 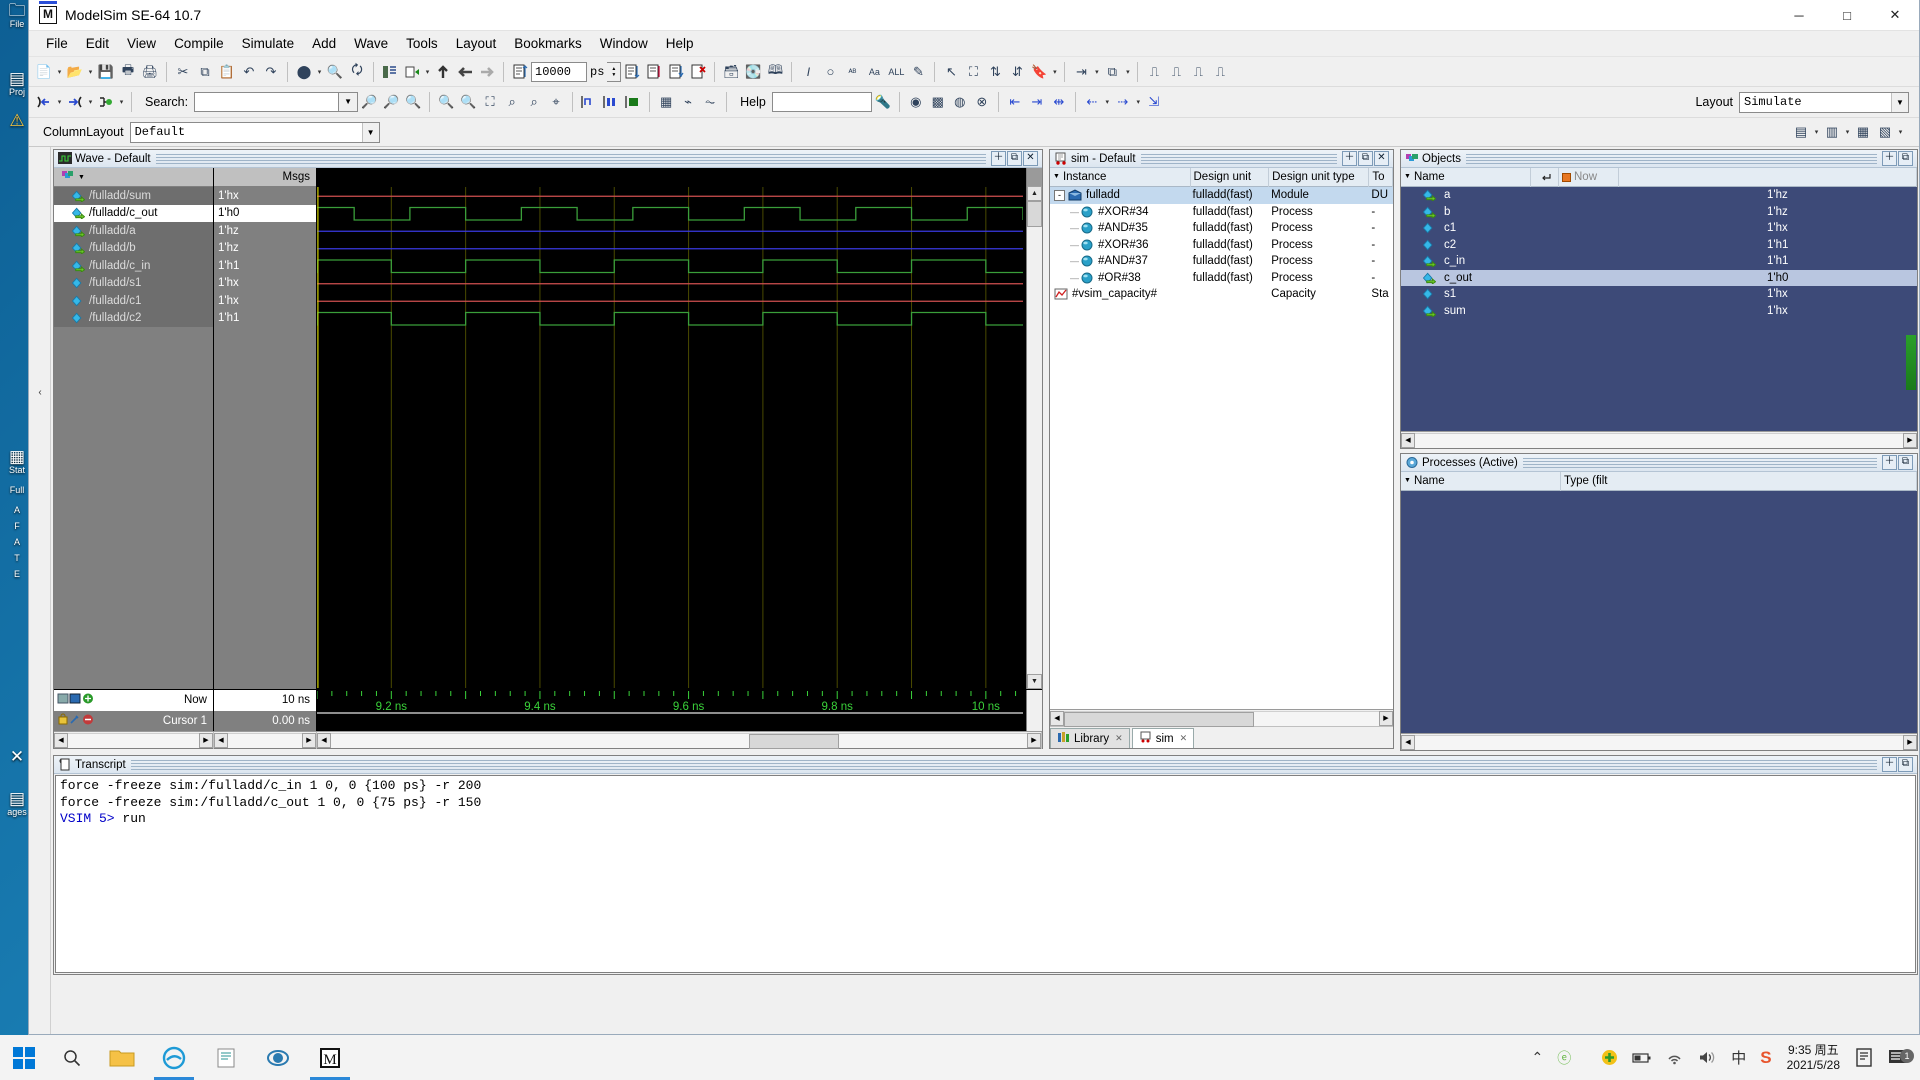 I want to click on print-preview-icon: 🖶, so click(x=128, y=72).